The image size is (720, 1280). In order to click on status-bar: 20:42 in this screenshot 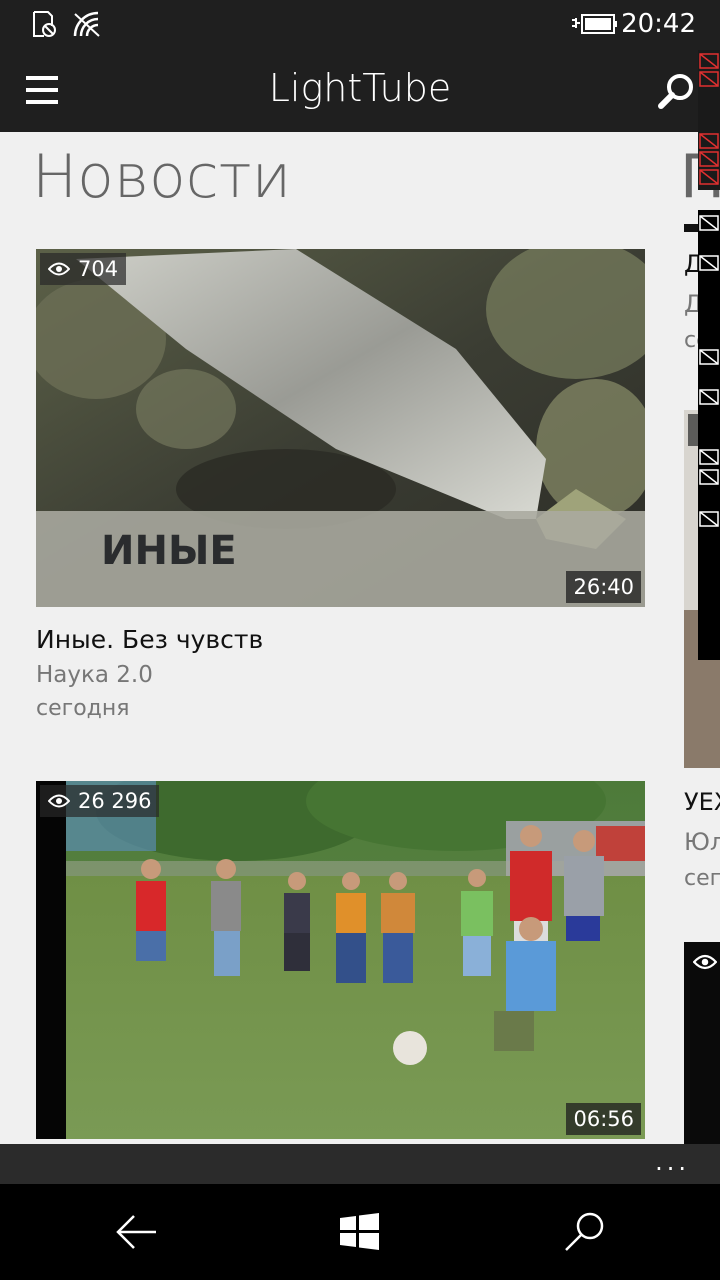, I will do `click(360, 25)`.